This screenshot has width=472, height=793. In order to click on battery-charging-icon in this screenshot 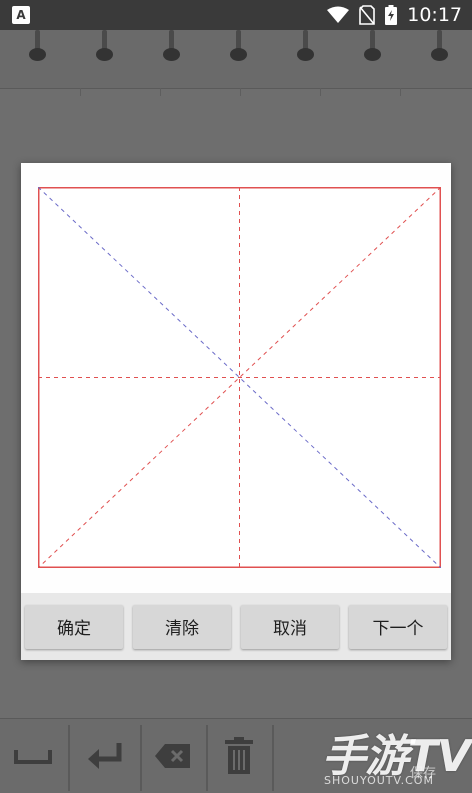, I will do `click(391, 15)`.